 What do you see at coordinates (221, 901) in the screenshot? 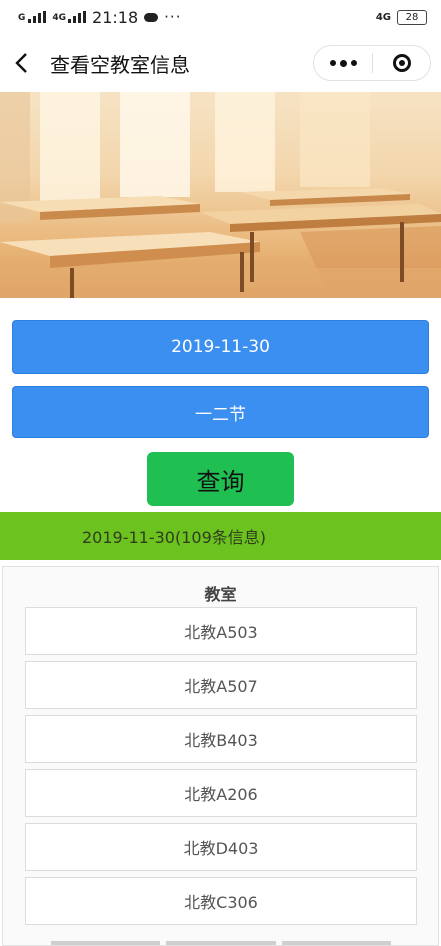
I see `list-item: 北教C306` at bounding box center [221, 901].